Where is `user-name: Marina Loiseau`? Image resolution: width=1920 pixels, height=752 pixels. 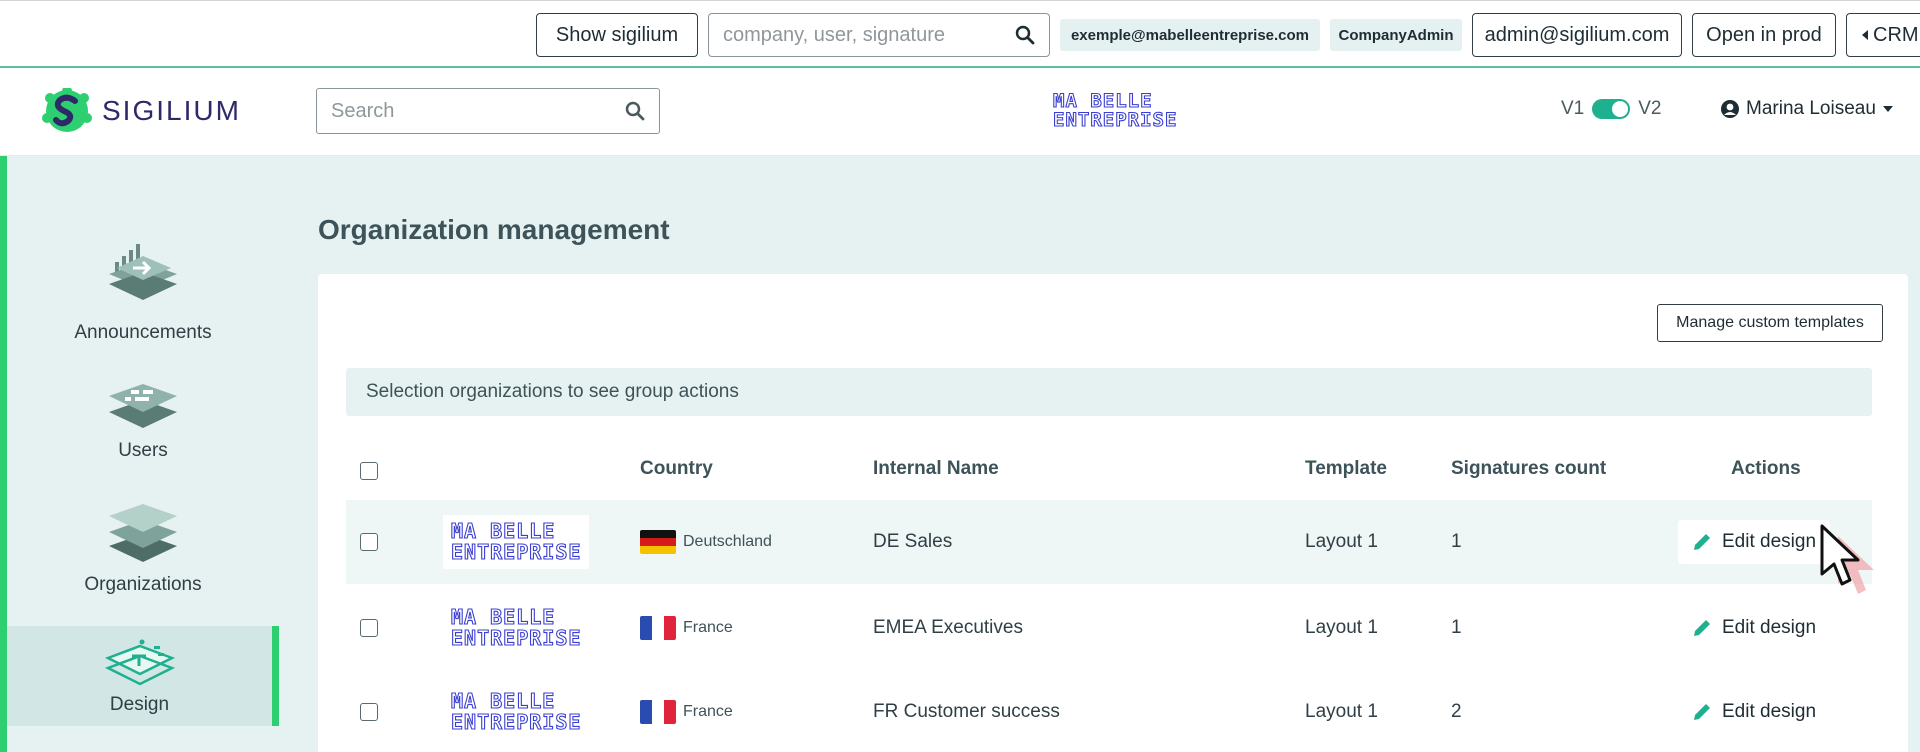 user-name: Marina Loiseau is located at coordinates (1811, 108).